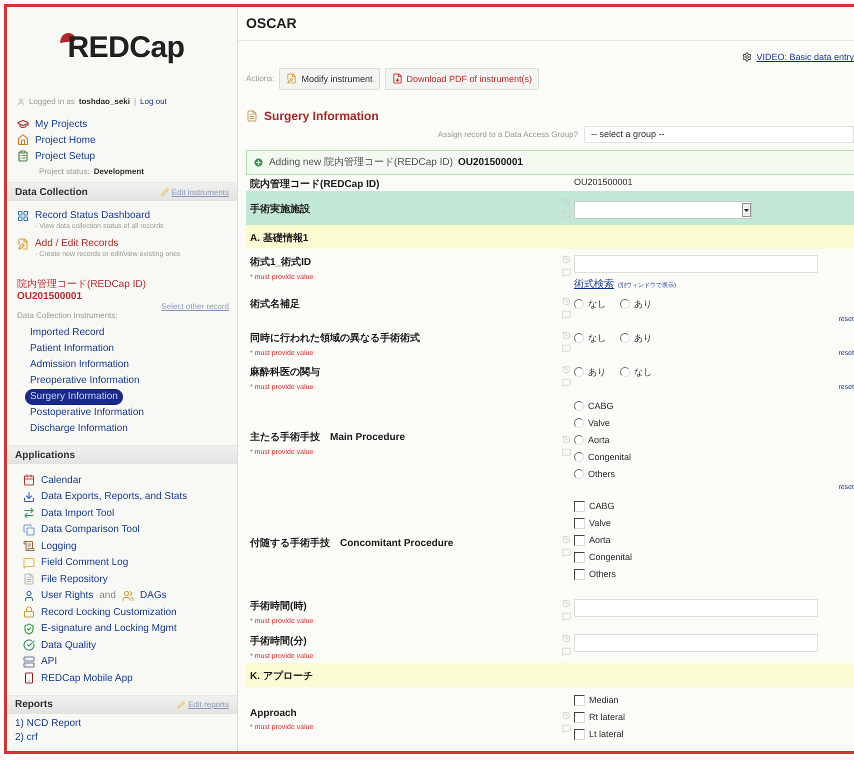  What do you see at coordinates (67, 333) in the screenshot?
I see `instrument-link: Imported Record` at bounding box center [67, 333].